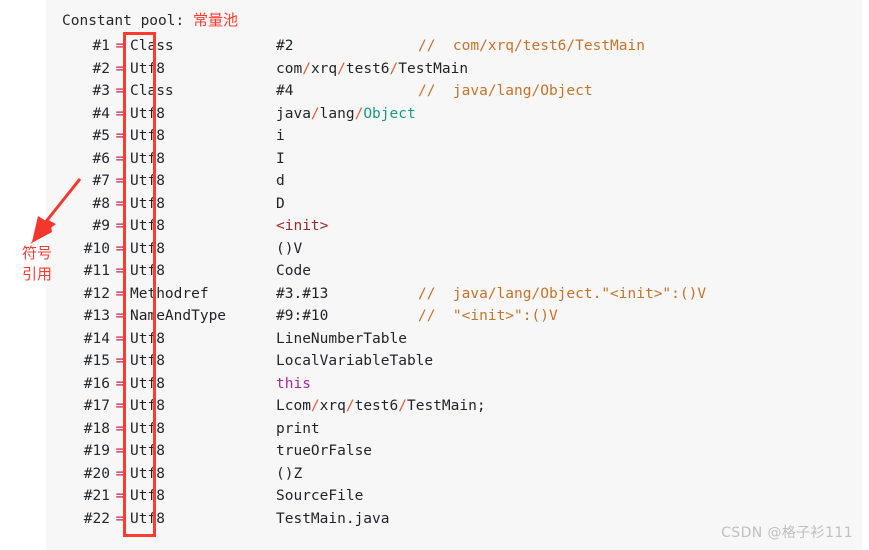  What do you see at coordinates (101, 158) in the screenshot?
I see `entry-index: #6` at bounding box center [101, 158].